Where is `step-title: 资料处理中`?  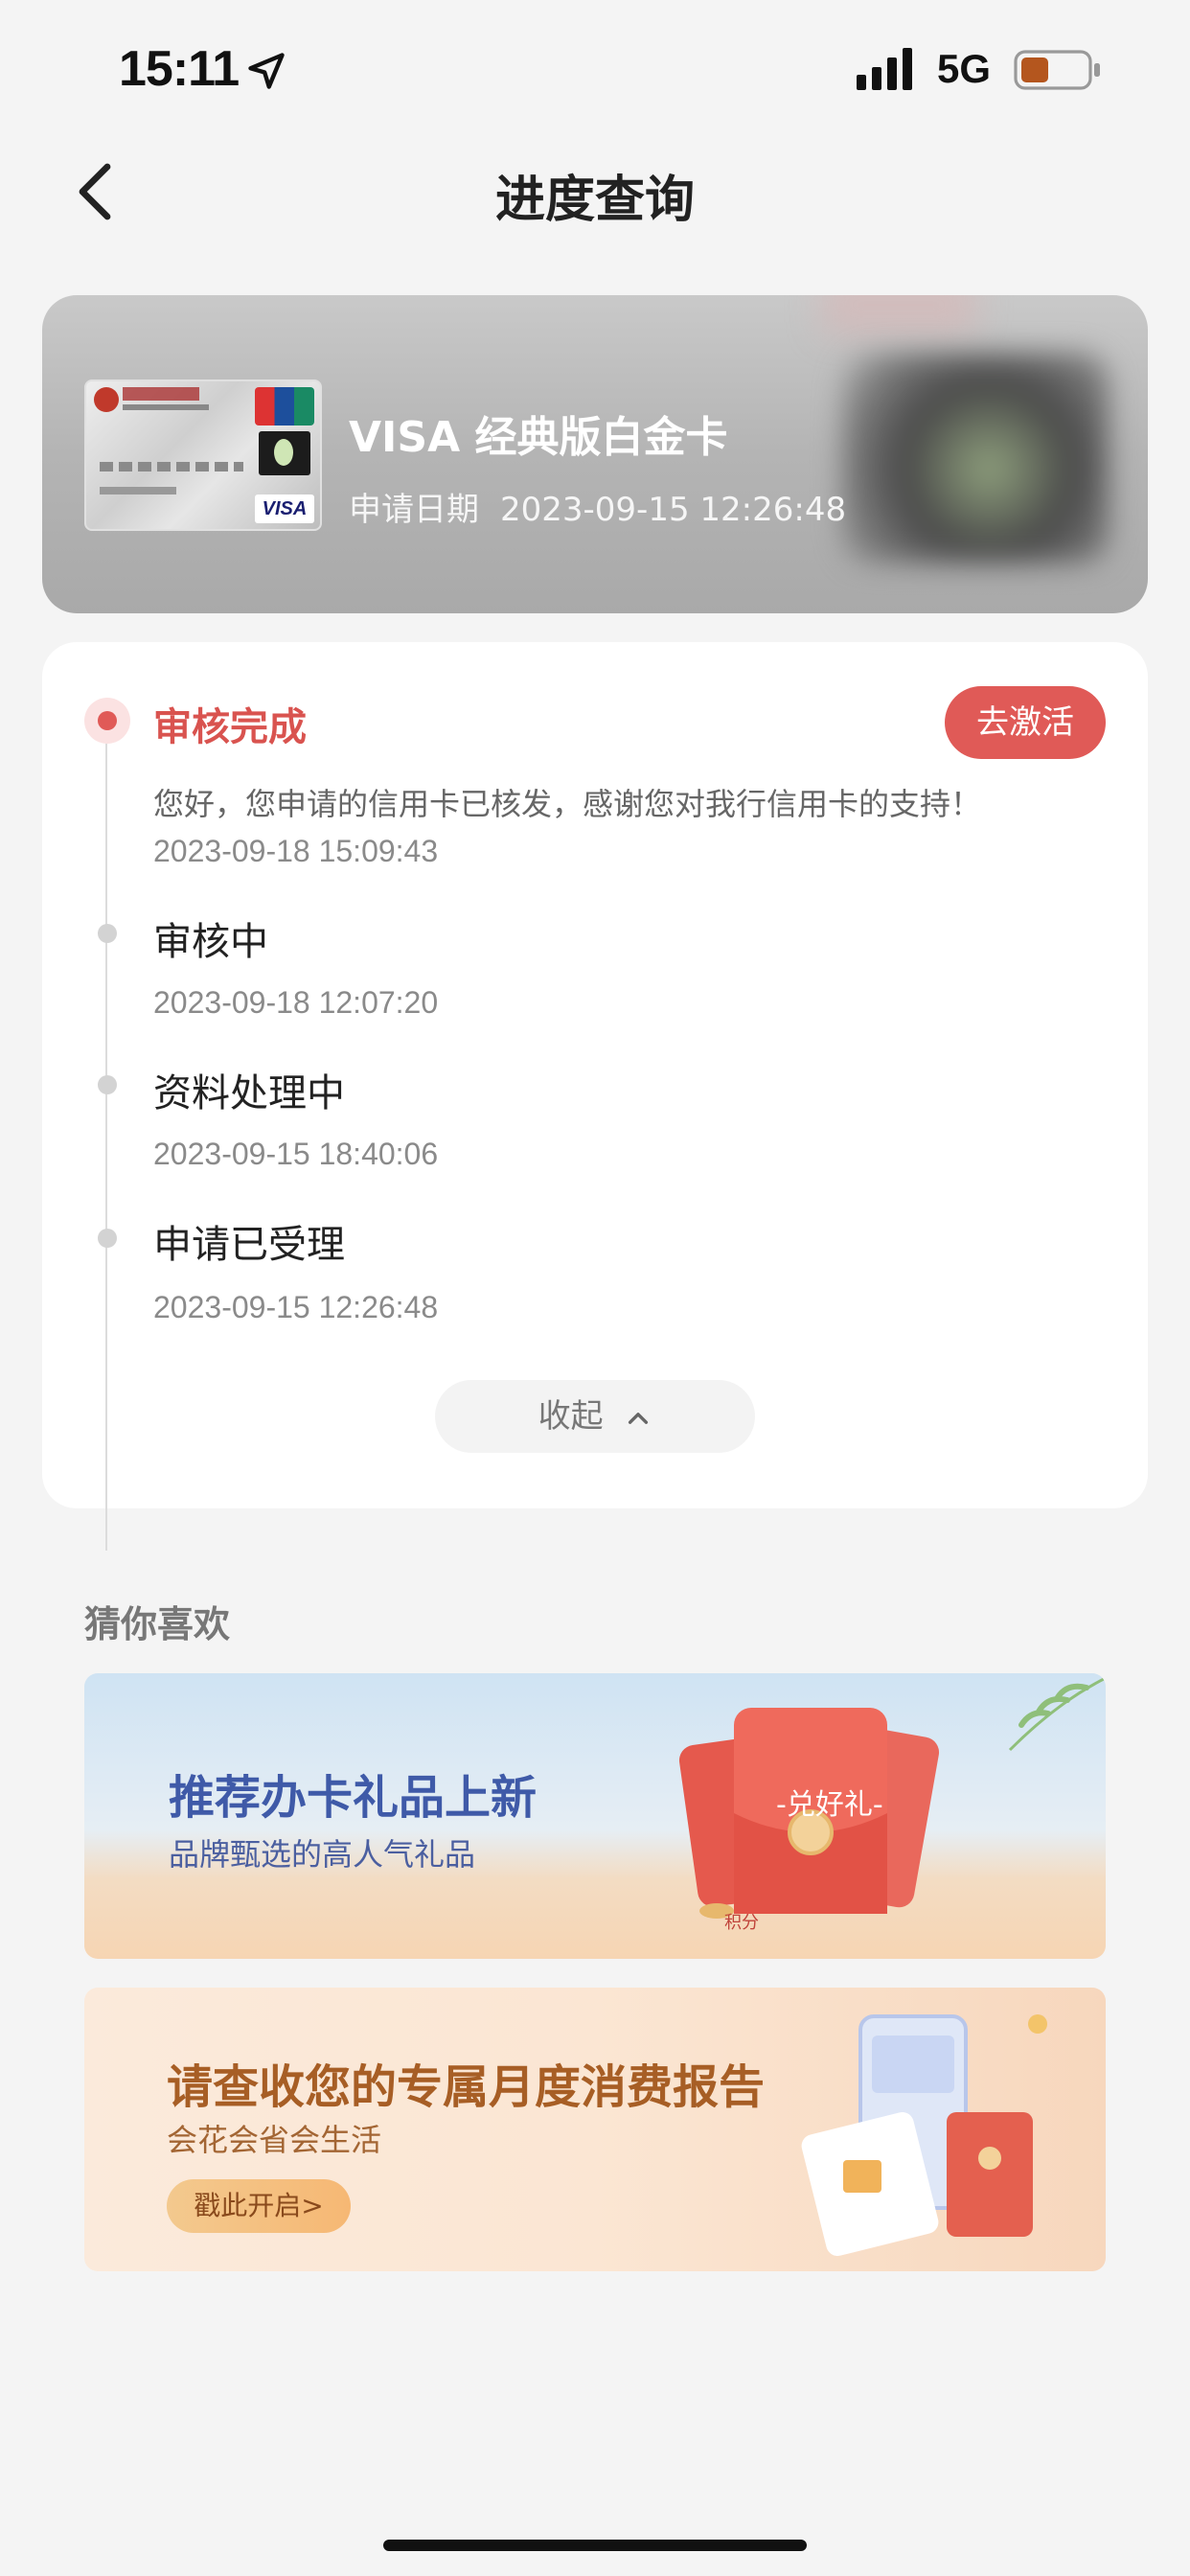
step-title: 资料处理中 is located at coordinates (249, 1093).